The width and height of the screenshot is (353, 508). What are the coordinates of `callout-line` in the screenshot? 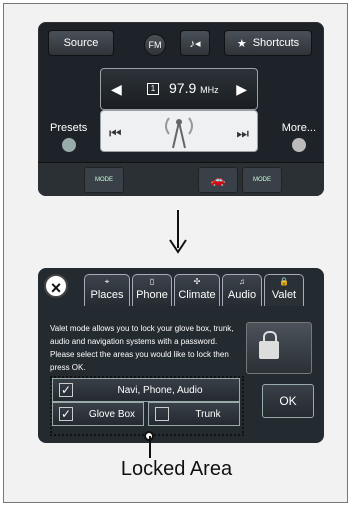 It's located at (150, 447).